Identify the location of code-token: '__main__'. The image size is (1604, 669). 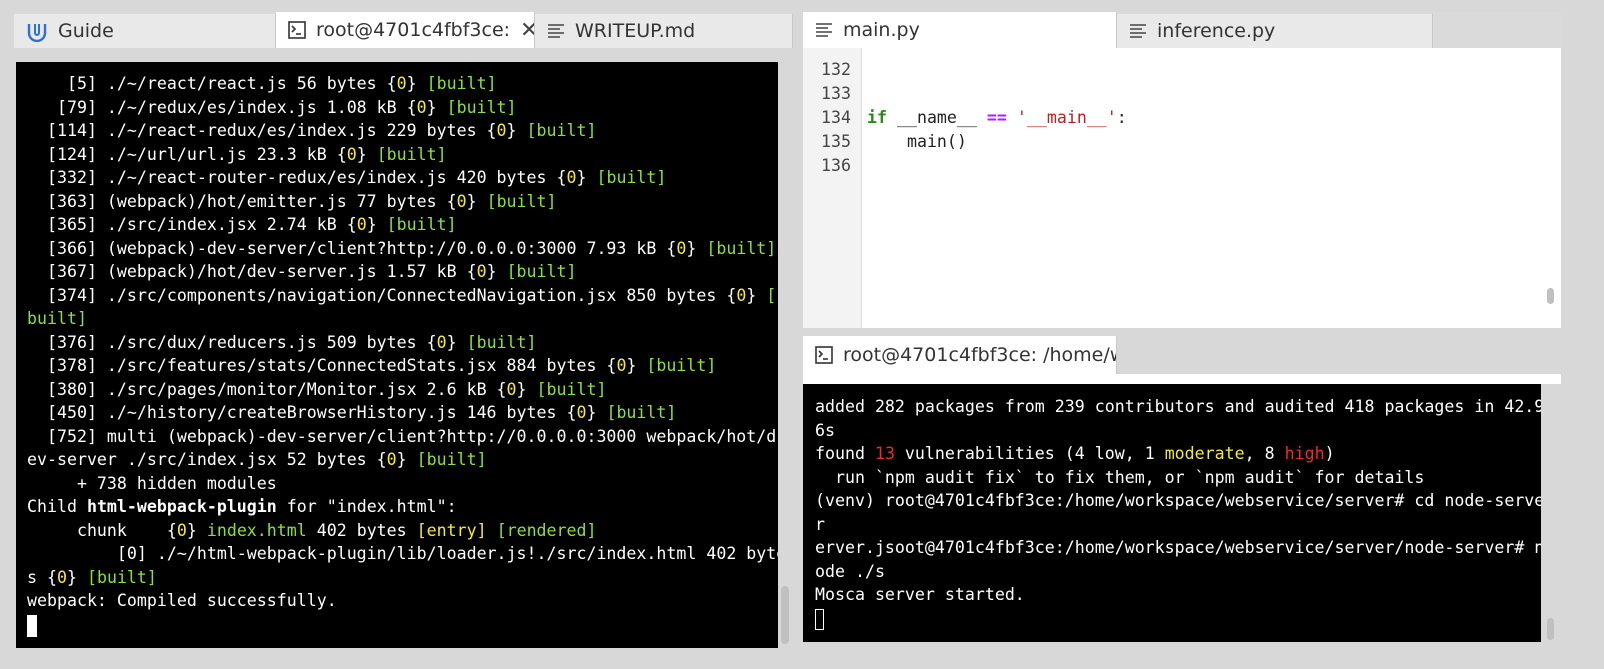
(1066, 117).